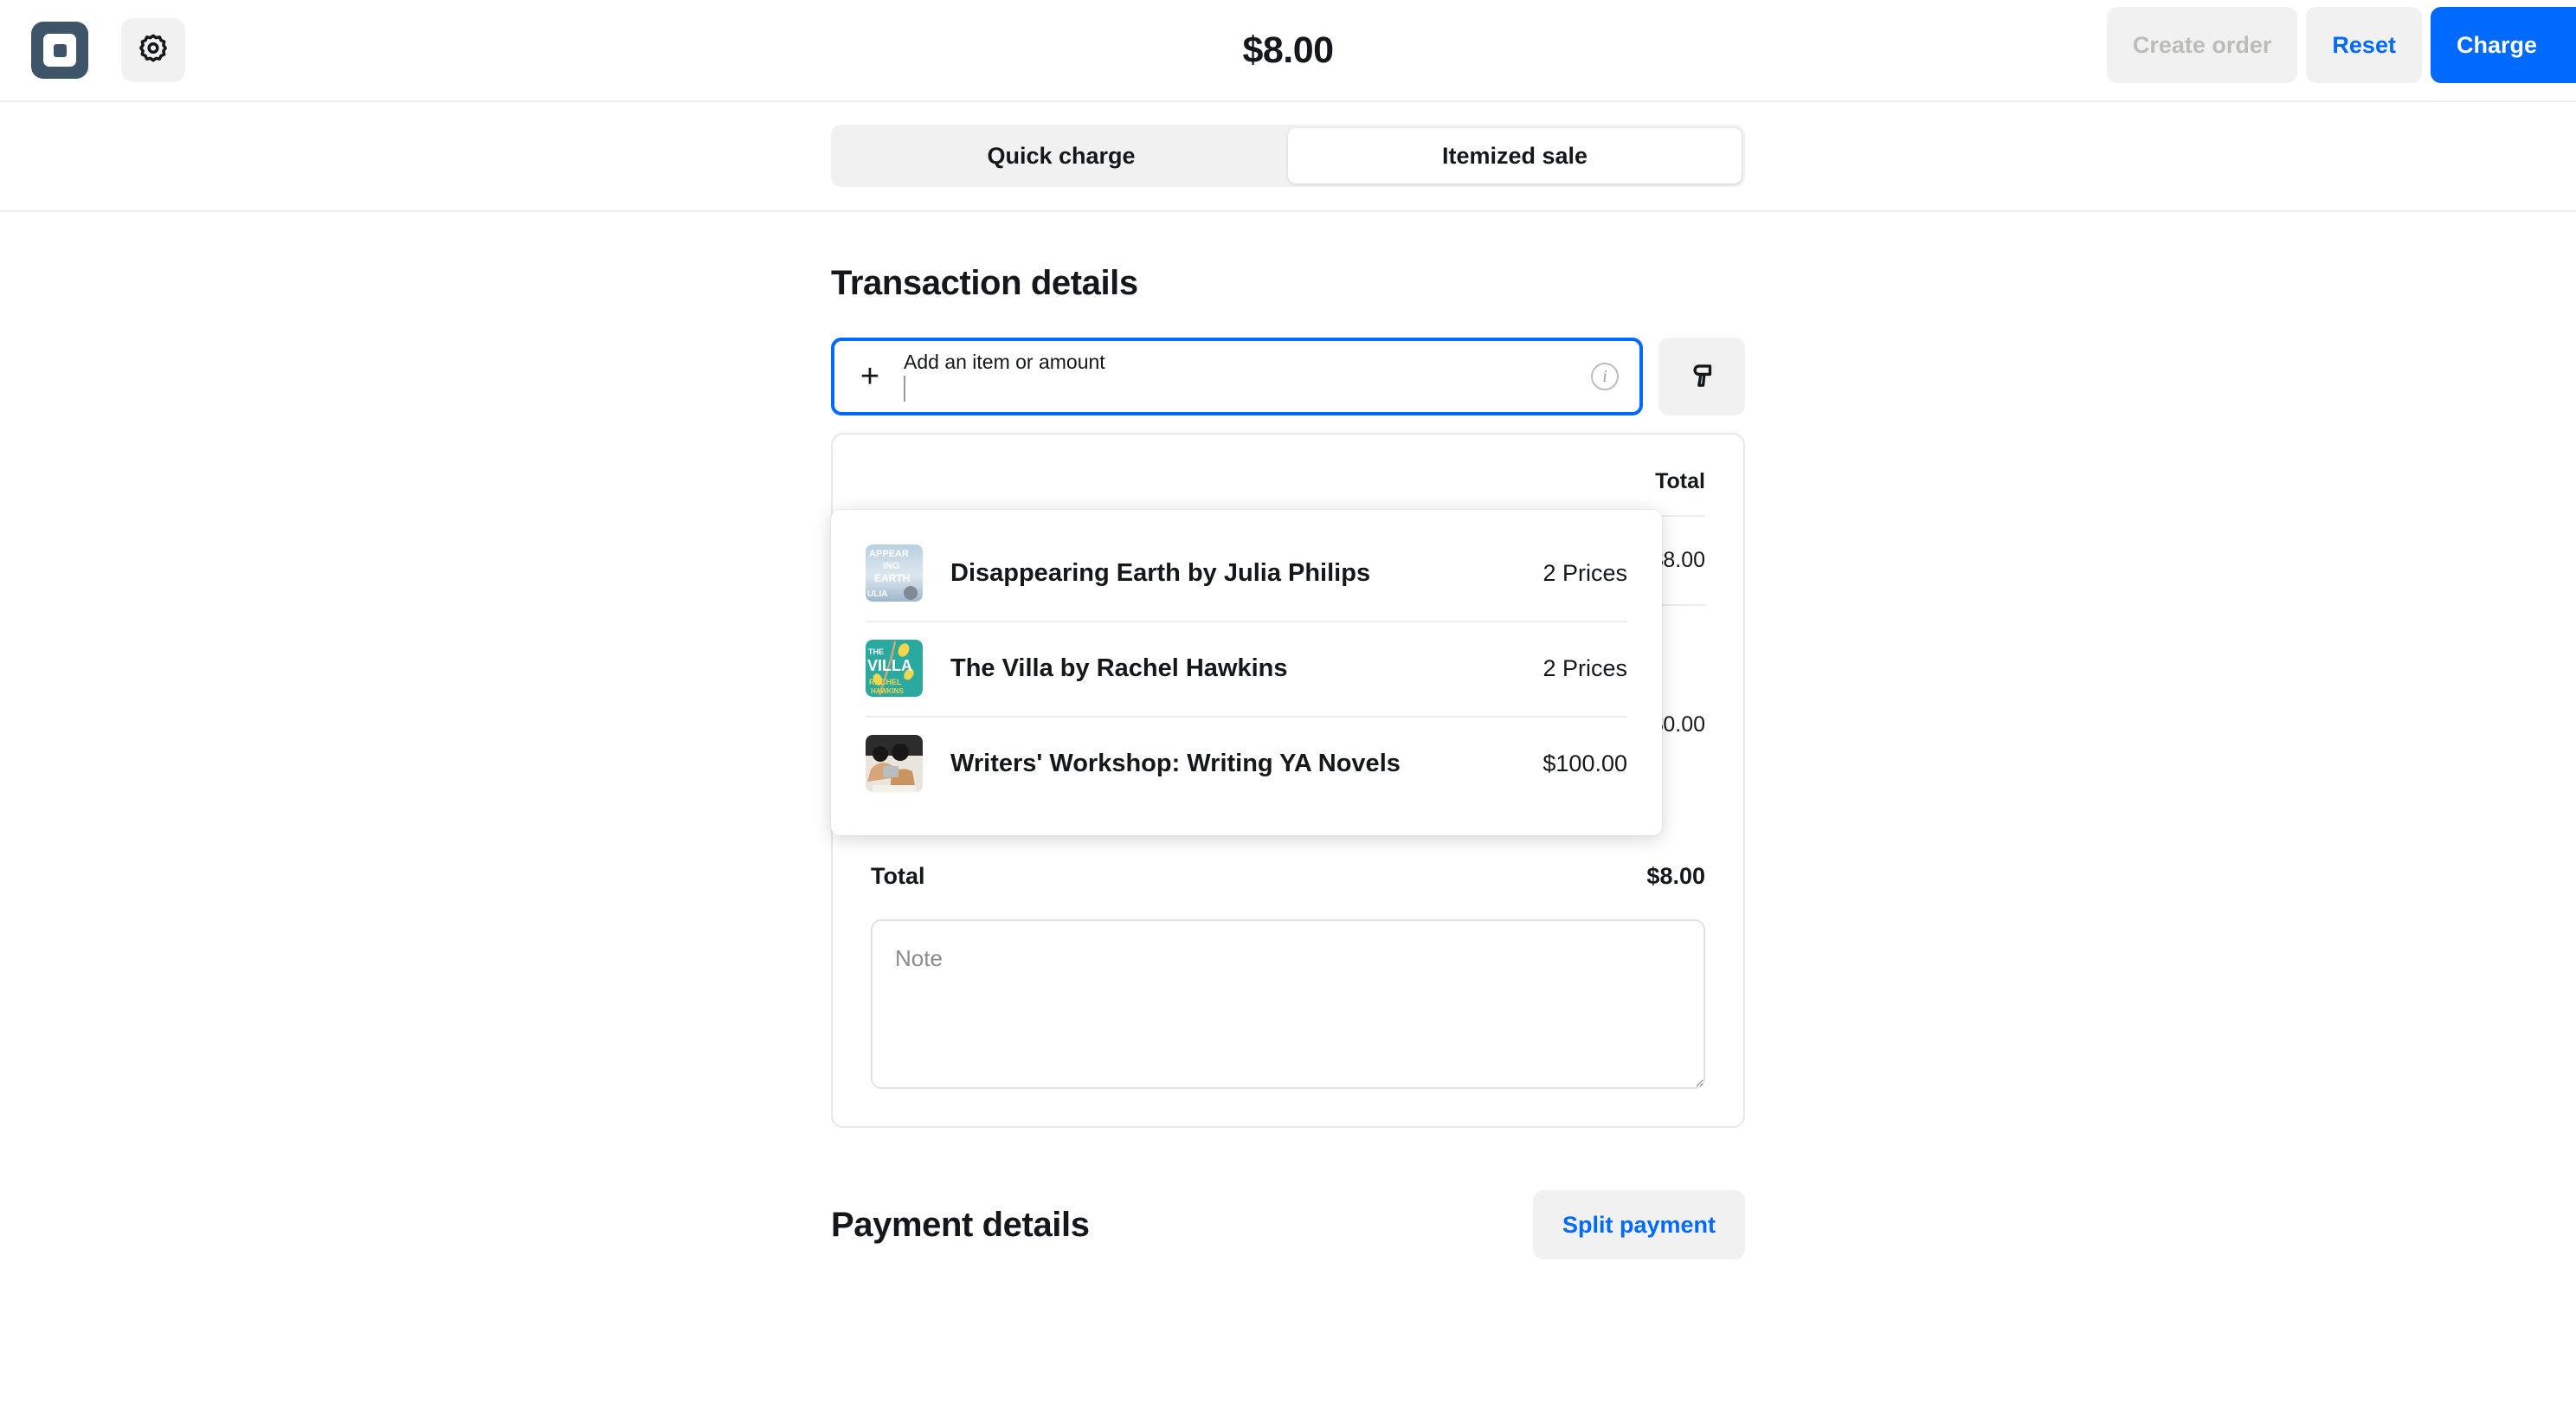 This screenshot has height=1404, width=2576. Describe the element at coordinates (1175, 763) in the screenshot. I see `suggestion-name: Writers' Workshop: Writing YA Novels` at that location.